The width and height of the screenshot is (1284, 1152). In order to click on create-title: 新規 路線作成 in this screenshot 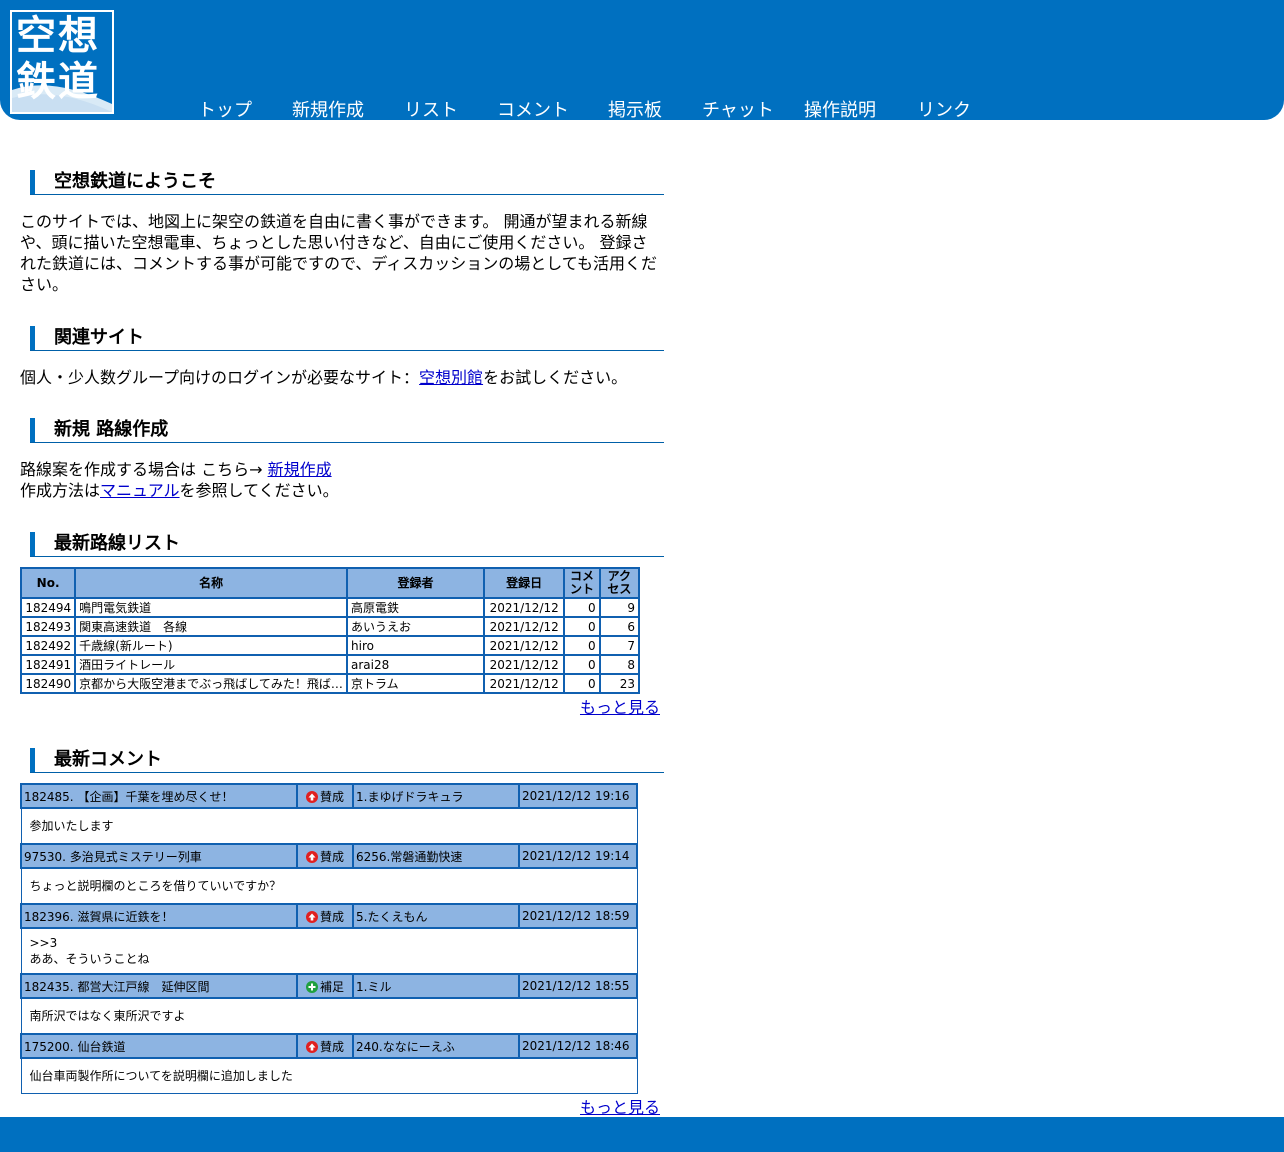, I will do `click(347, 430)`.